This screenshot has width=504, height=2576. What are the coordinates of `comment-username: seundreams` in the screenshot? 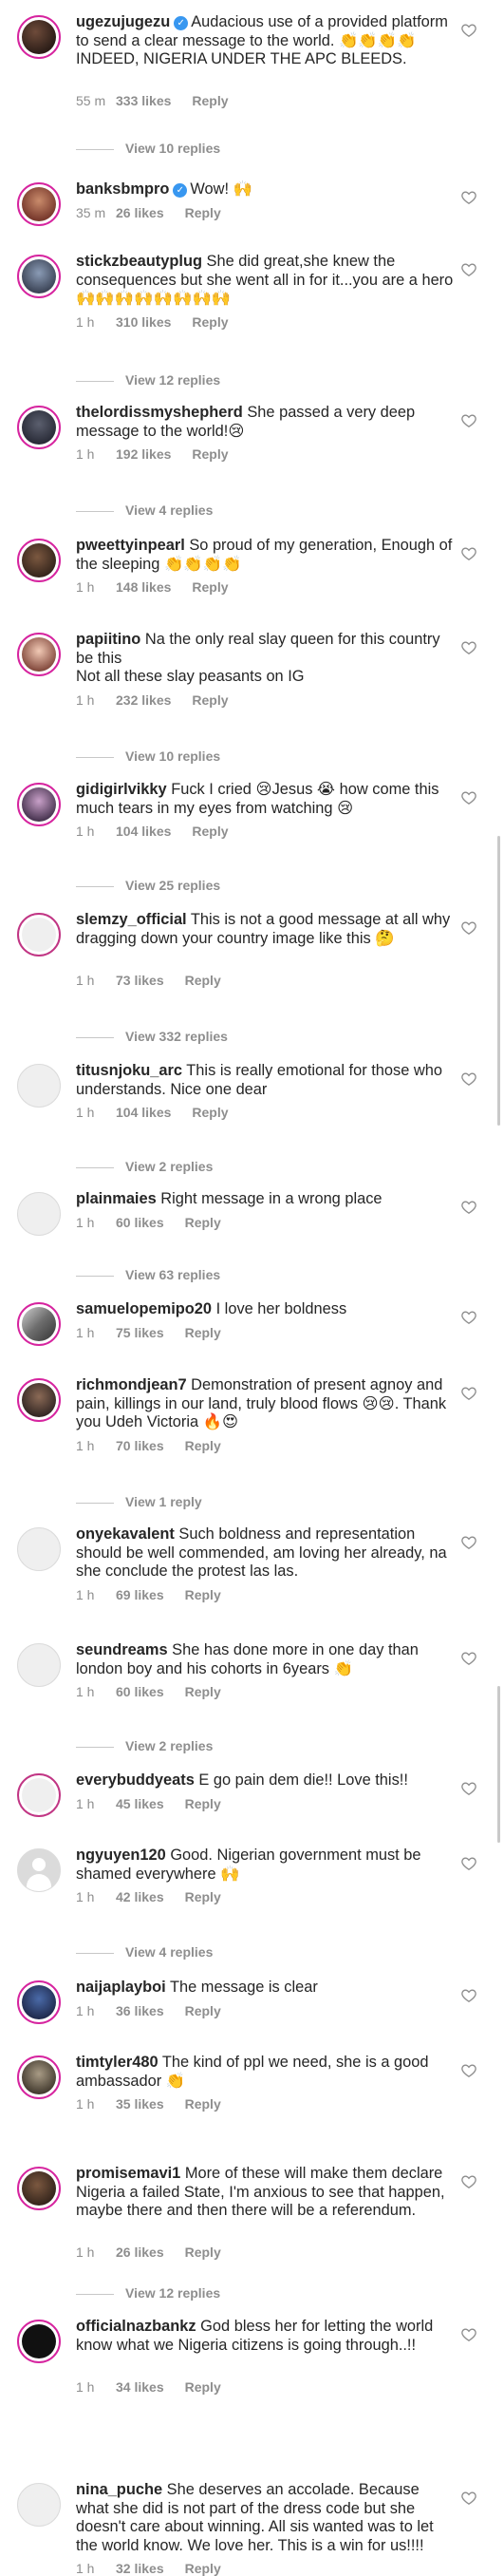 It's located at (122, 1649).